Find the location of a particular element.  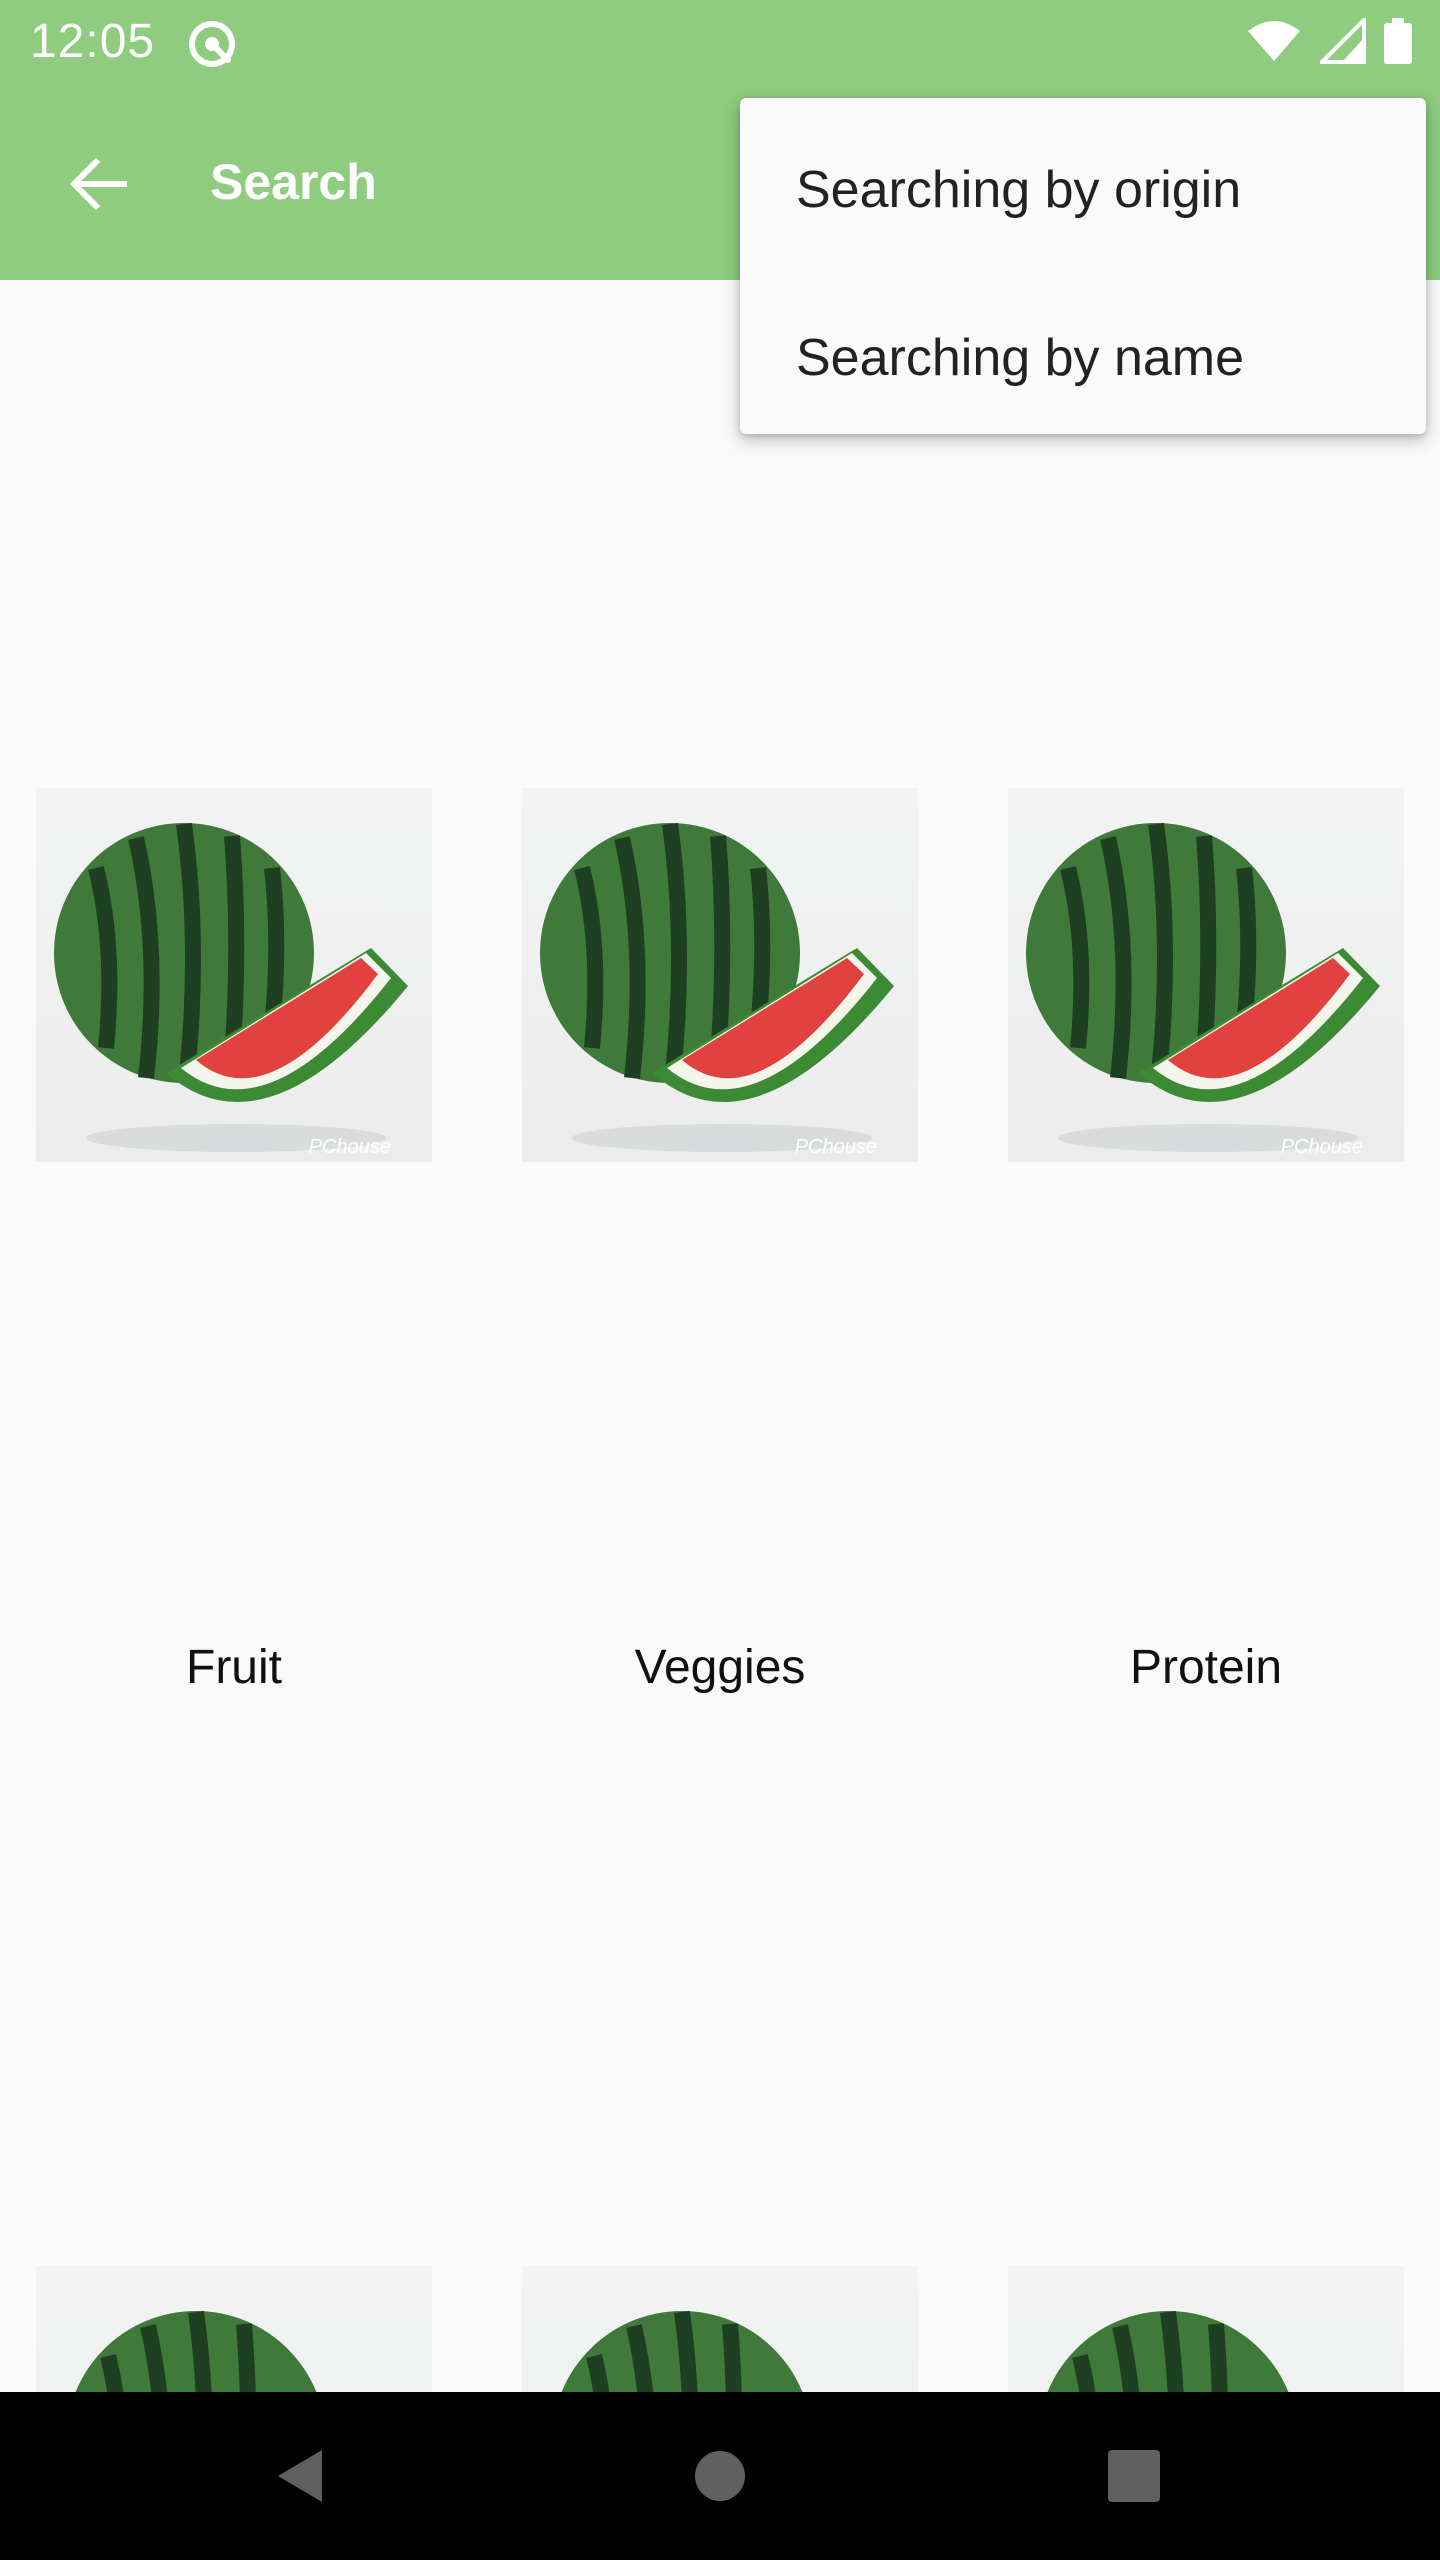

arrow-back-icon is located at coordinates (98, 184).